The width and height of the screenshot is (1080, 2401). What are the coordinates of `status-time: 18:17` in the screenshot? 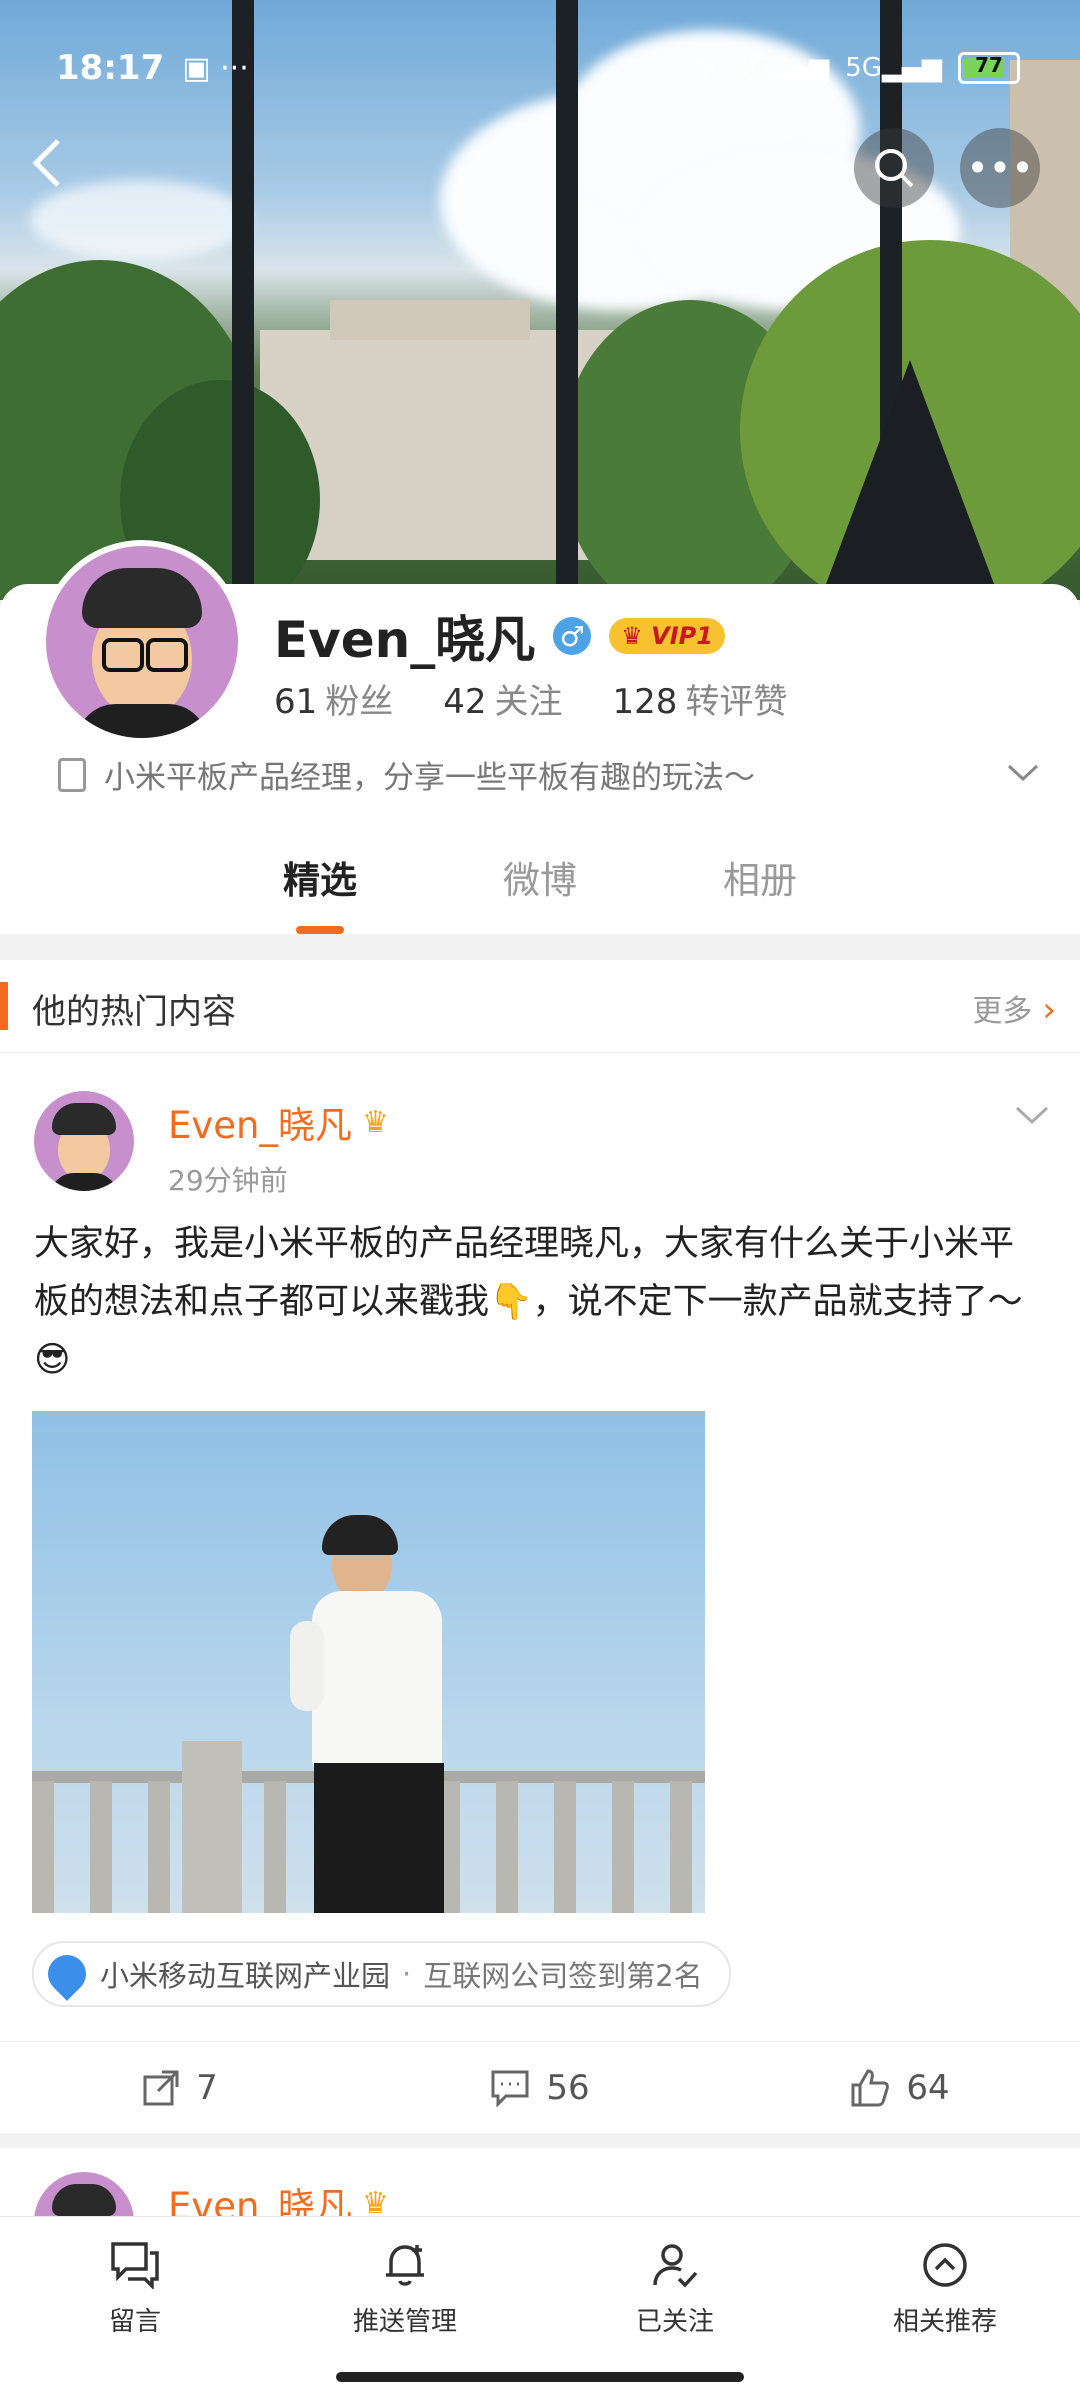 It's located at (110, 68).